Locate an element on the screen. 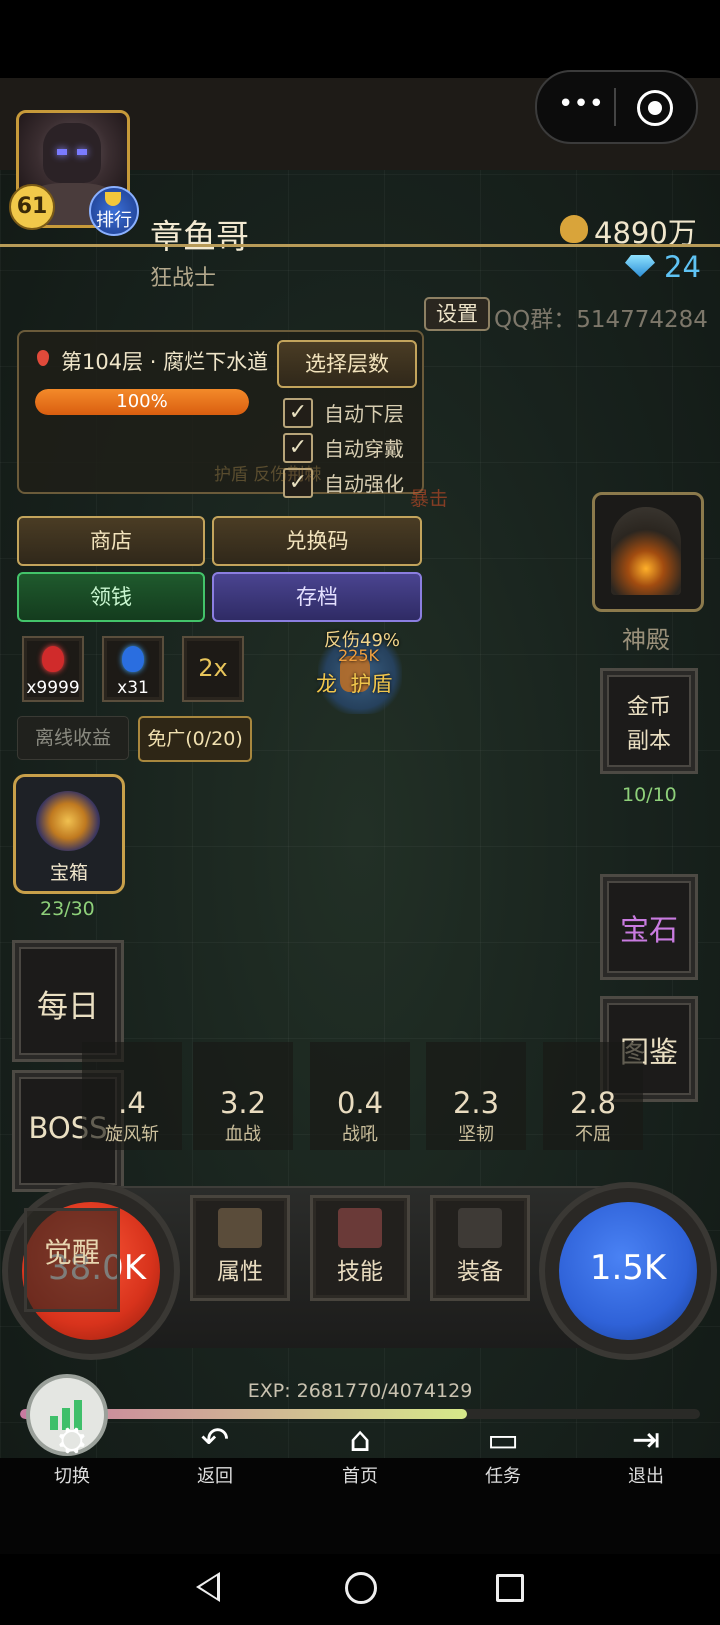  skill-tenacity: 2.3 坚韧 is located at coordinates (476, 1096).